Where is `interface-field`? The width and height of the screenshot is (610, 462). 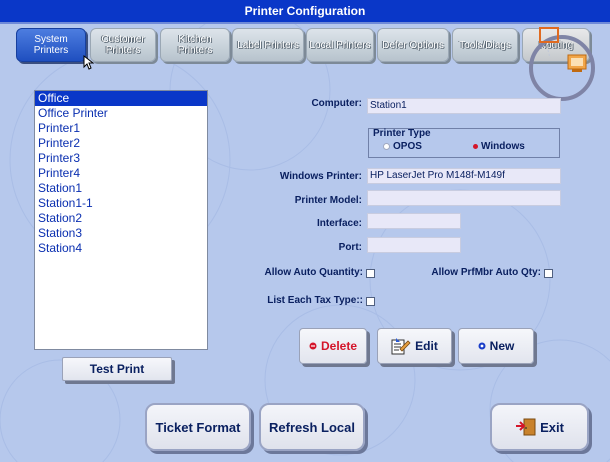
interface-field is located at coordinates (414, 221).